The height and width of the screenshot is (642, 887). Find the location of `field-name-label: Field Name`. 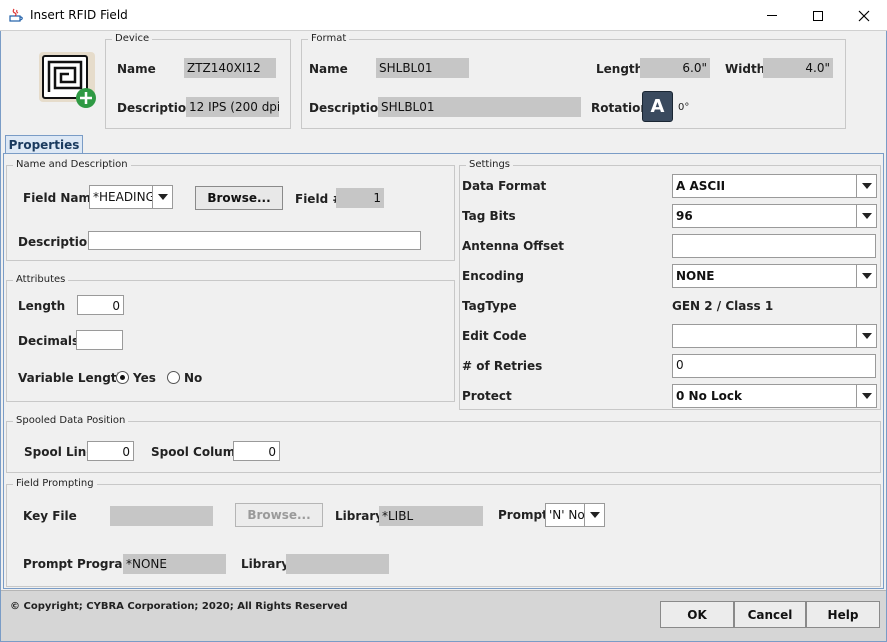

field-name-label: Field Name is located at coordinates (61, 198).